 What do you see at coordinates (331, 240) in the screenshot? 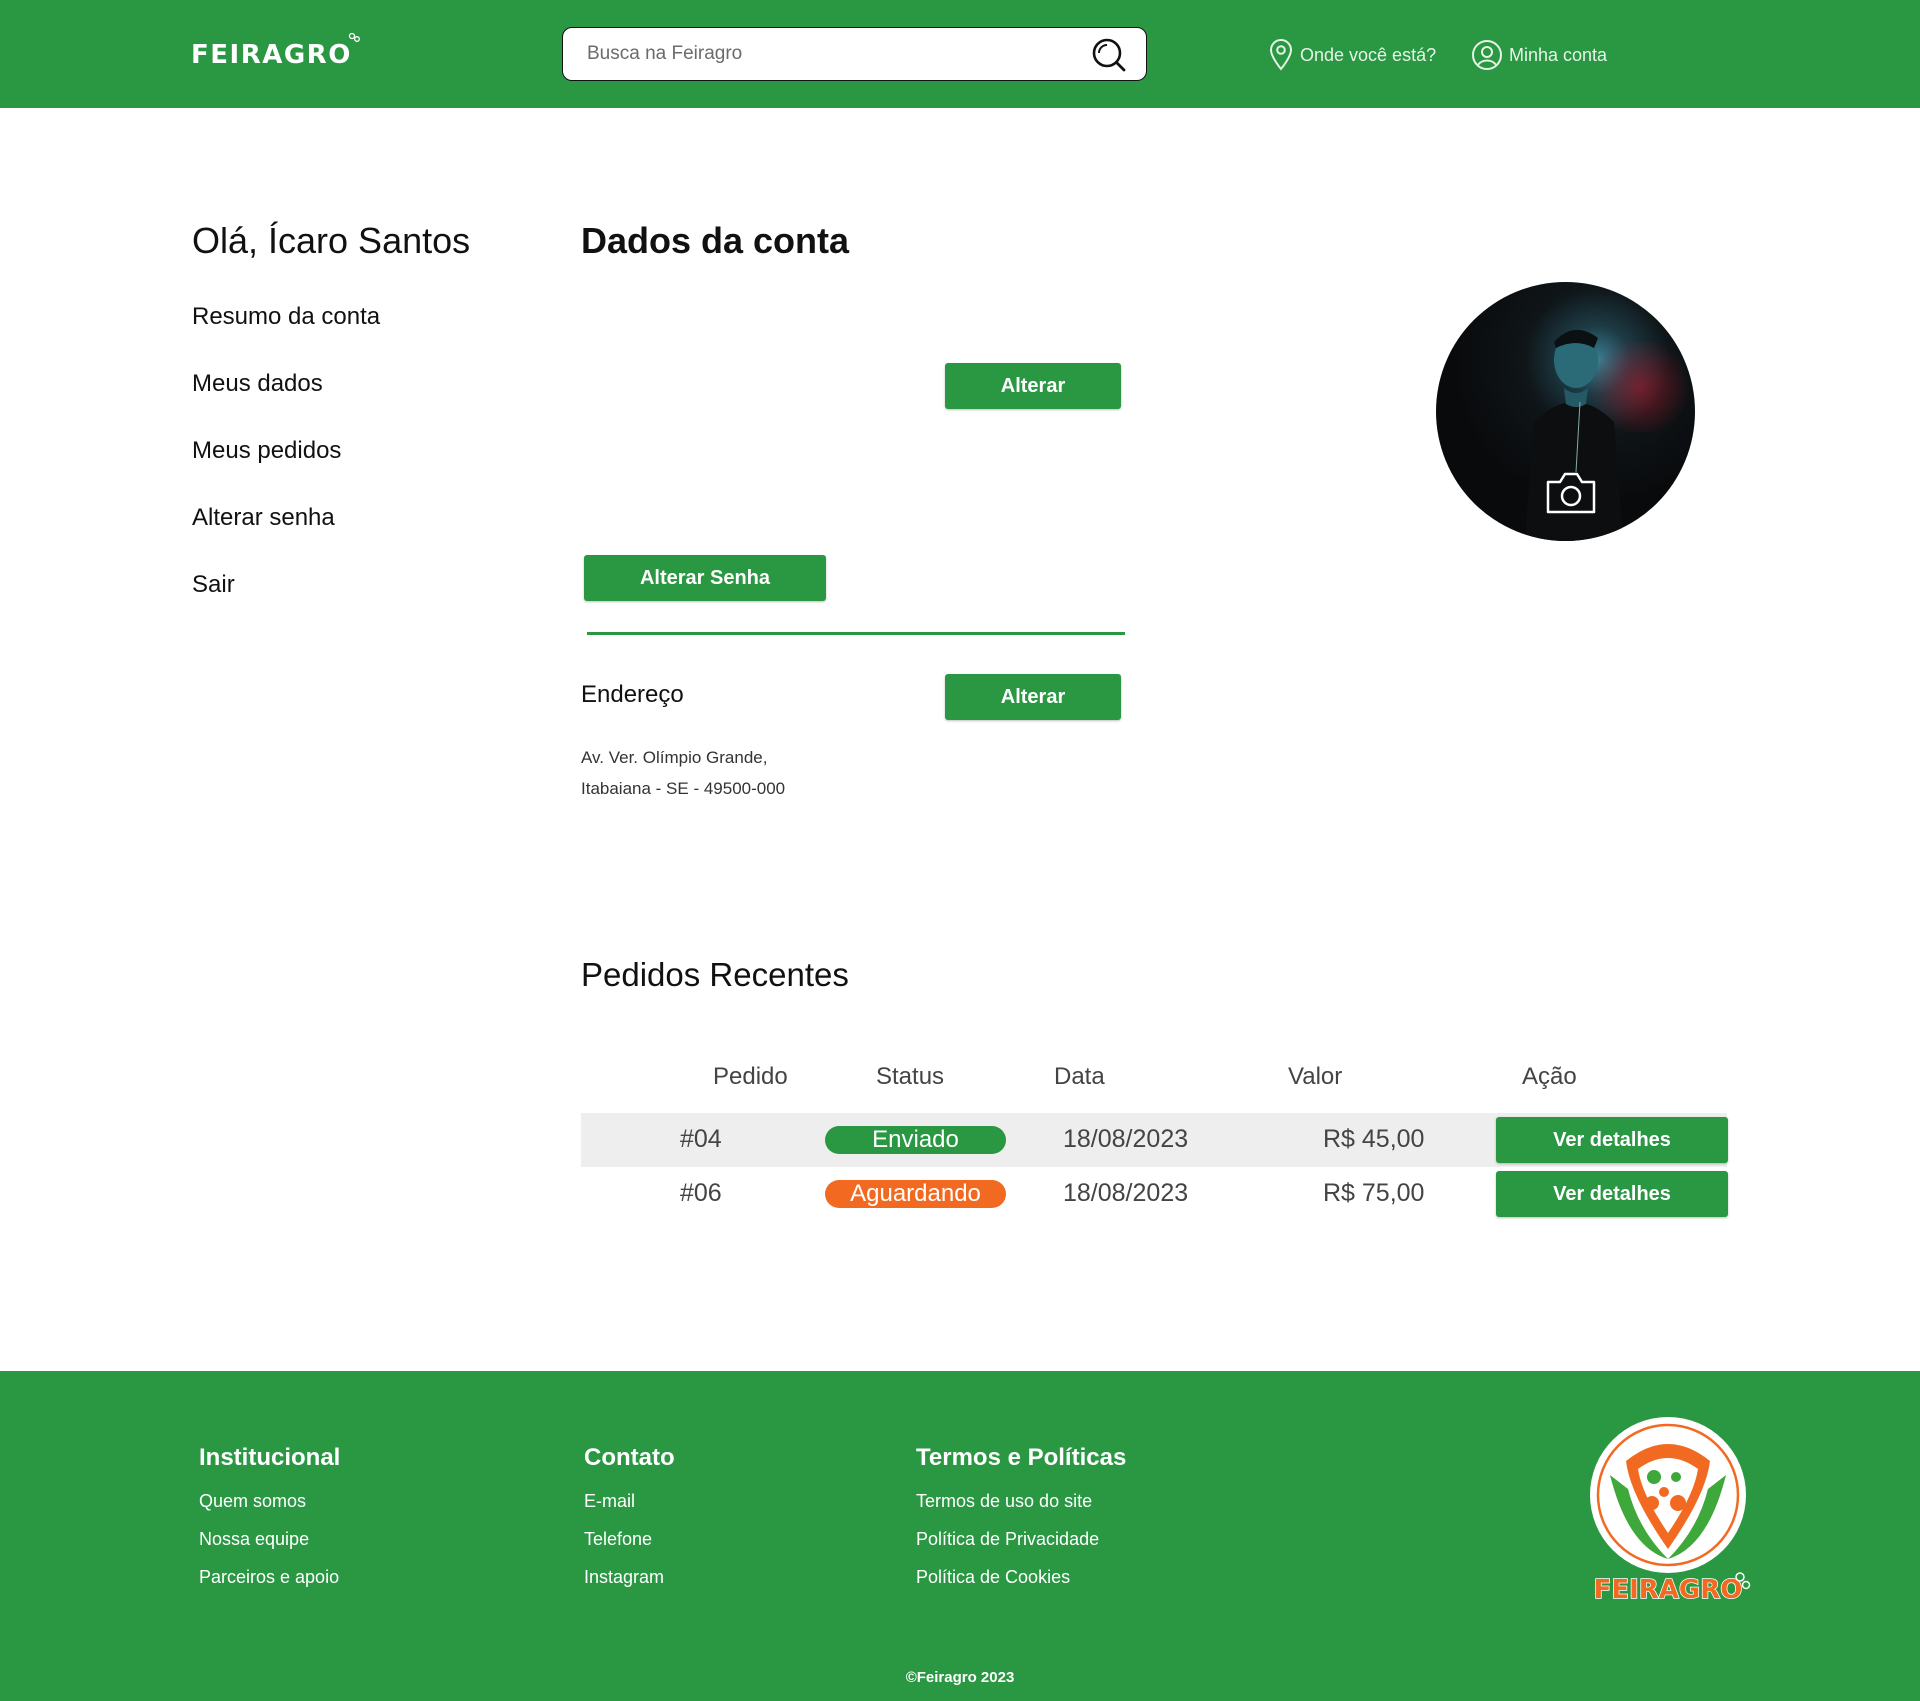
I see `greeting: Olá, Ícaro Santos` at bounding box center [331, 240].